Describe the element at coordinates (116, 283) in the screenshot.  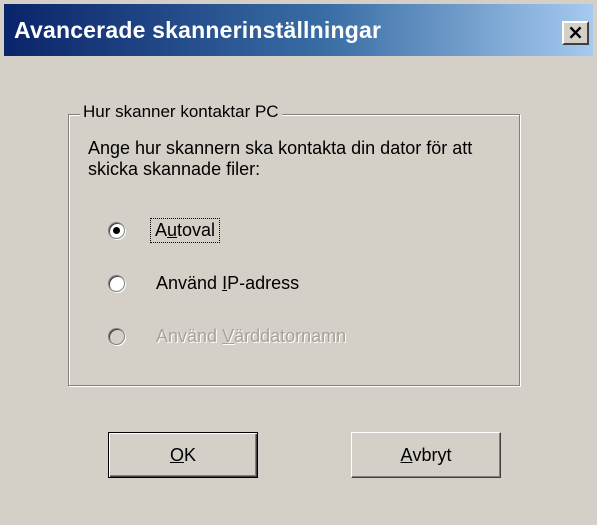
I see `radio-ip-address-indicator` at that location.